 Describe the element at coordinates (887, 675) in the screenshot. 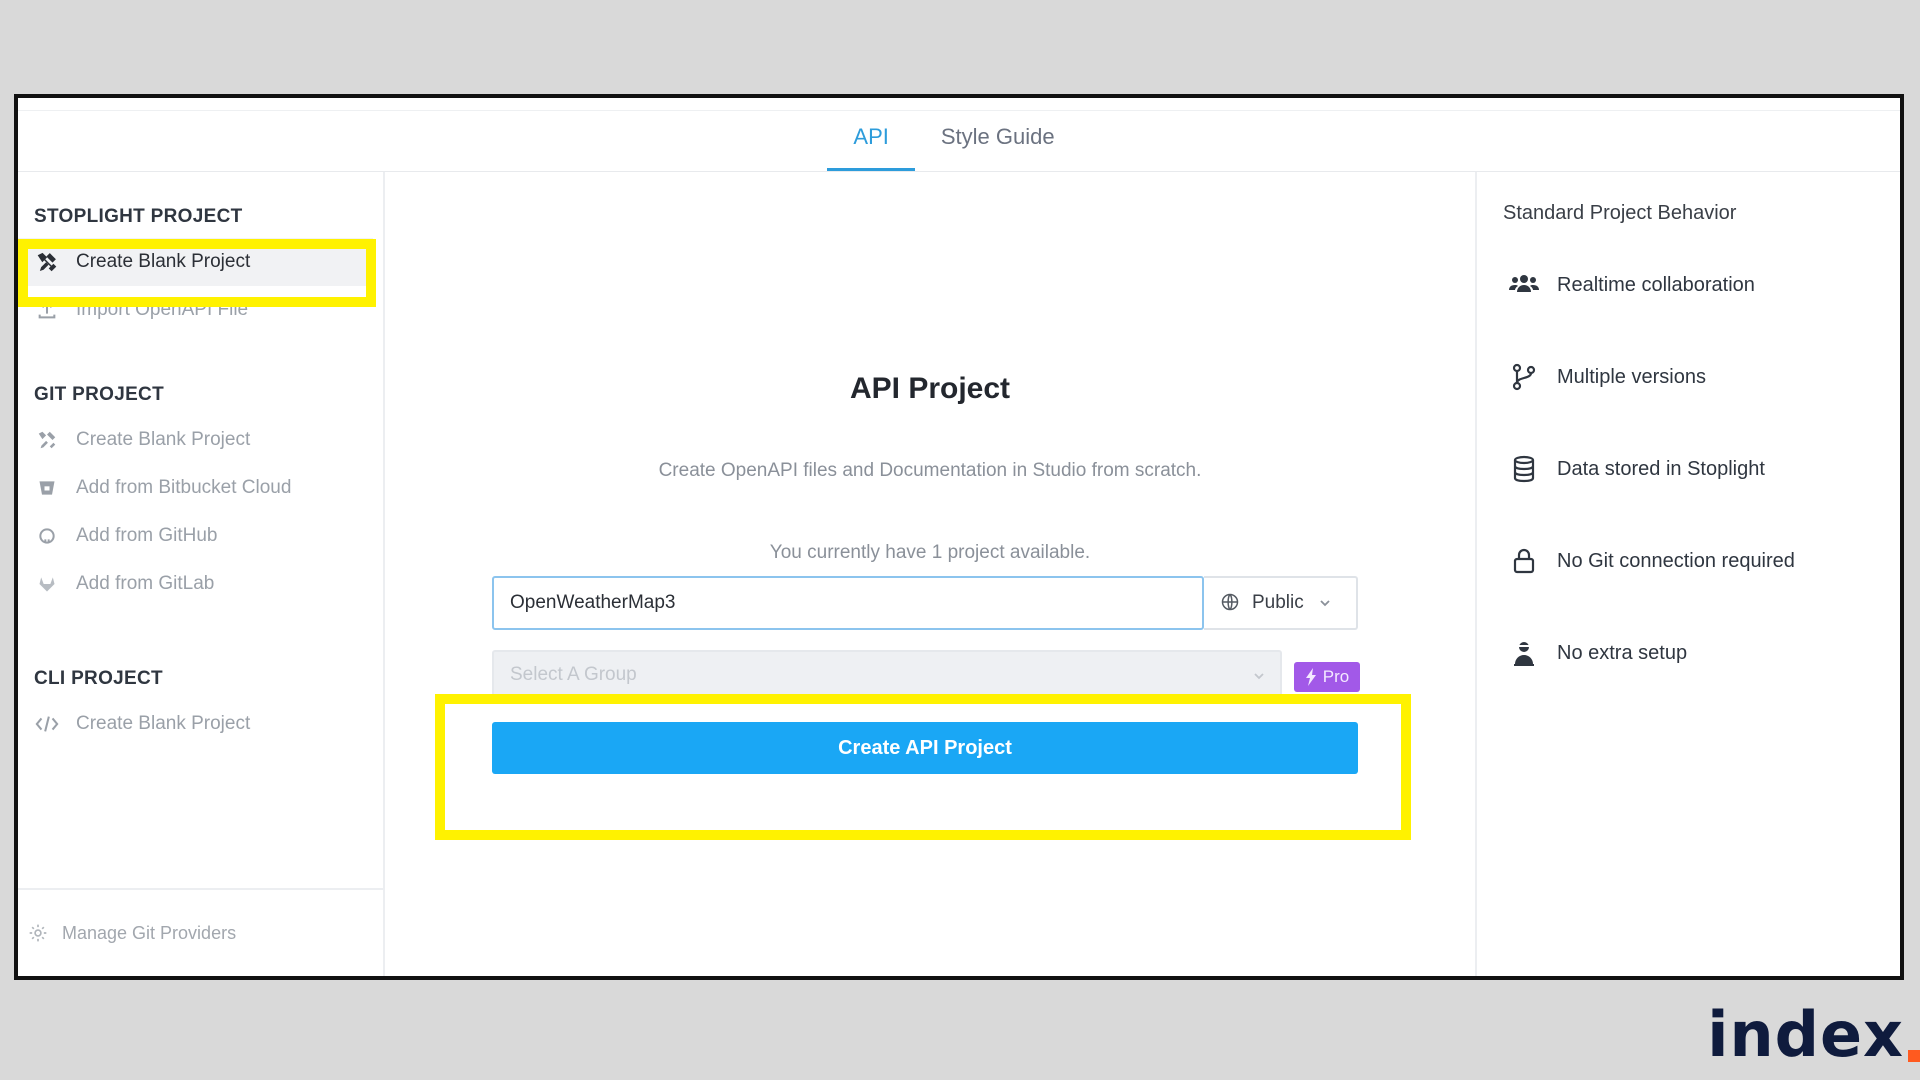

I see `group-select: Select A Group` at that location.